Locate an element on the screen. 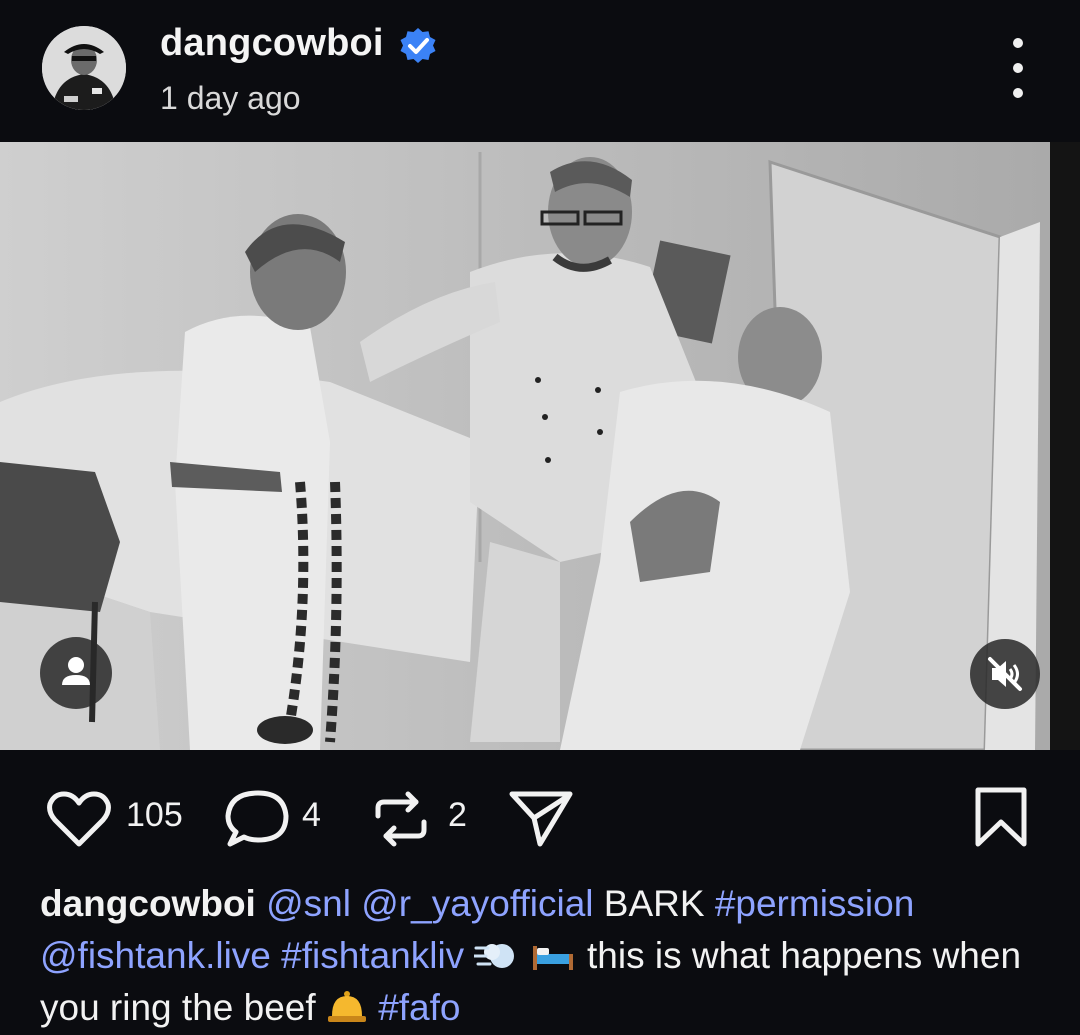  tagged-users-button is located at coordinates (76, 673).